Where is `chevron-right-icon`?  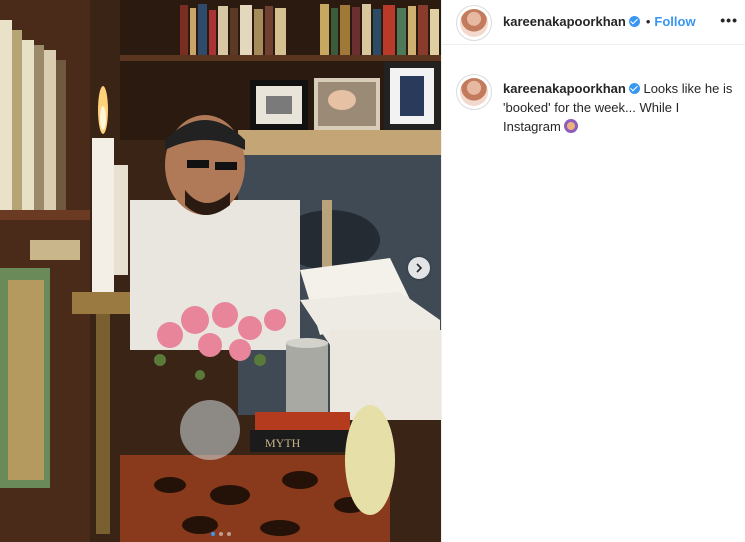
chevron-right-icon is located at coordinates (419, 268).